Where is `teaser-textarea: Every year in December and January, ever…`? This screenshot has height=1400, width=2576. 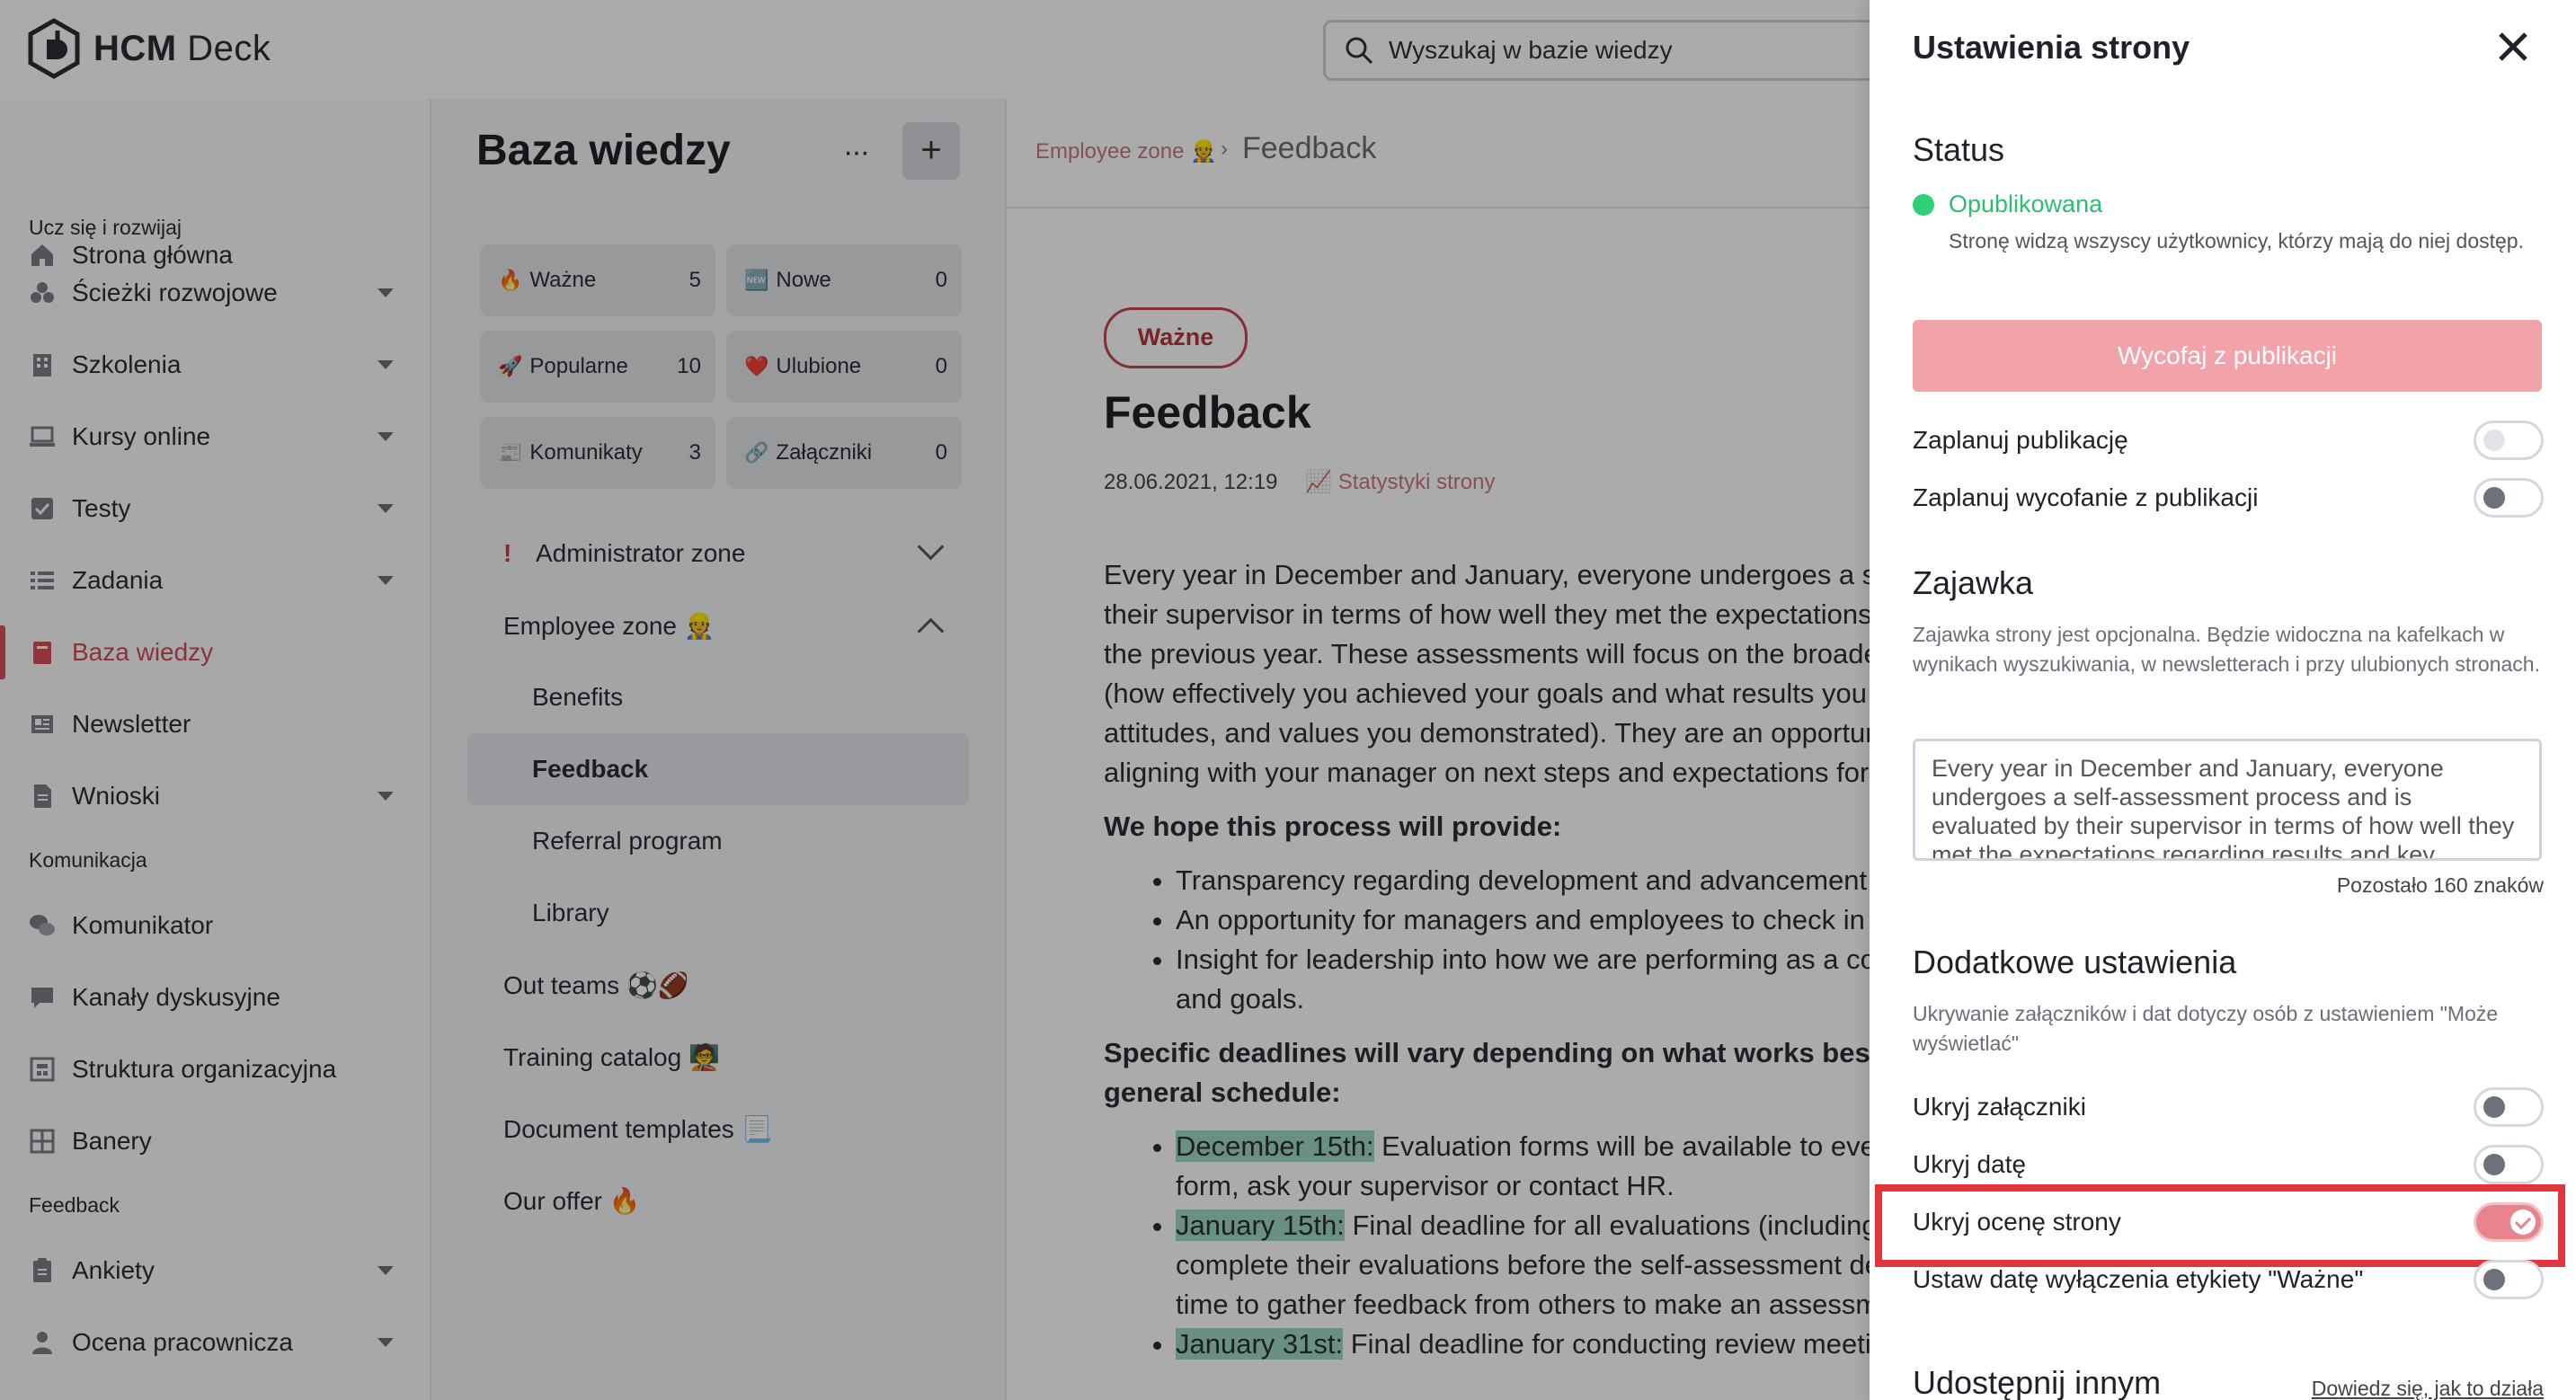
teaser-textarea: Every year in December and January, ever… is located at coordinates (2227, 800).